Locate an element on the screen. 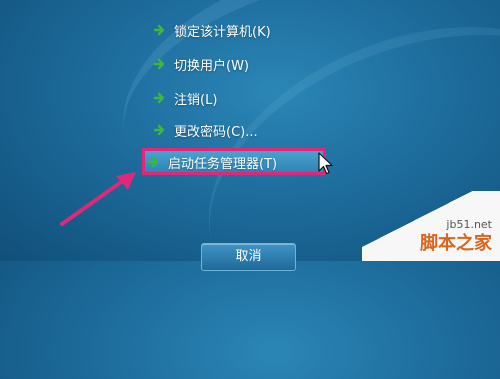 The width and height of the screenshot is (500, 379). menu-item-label: 锁定该计算机(K) is located at coordinates (222, 32).